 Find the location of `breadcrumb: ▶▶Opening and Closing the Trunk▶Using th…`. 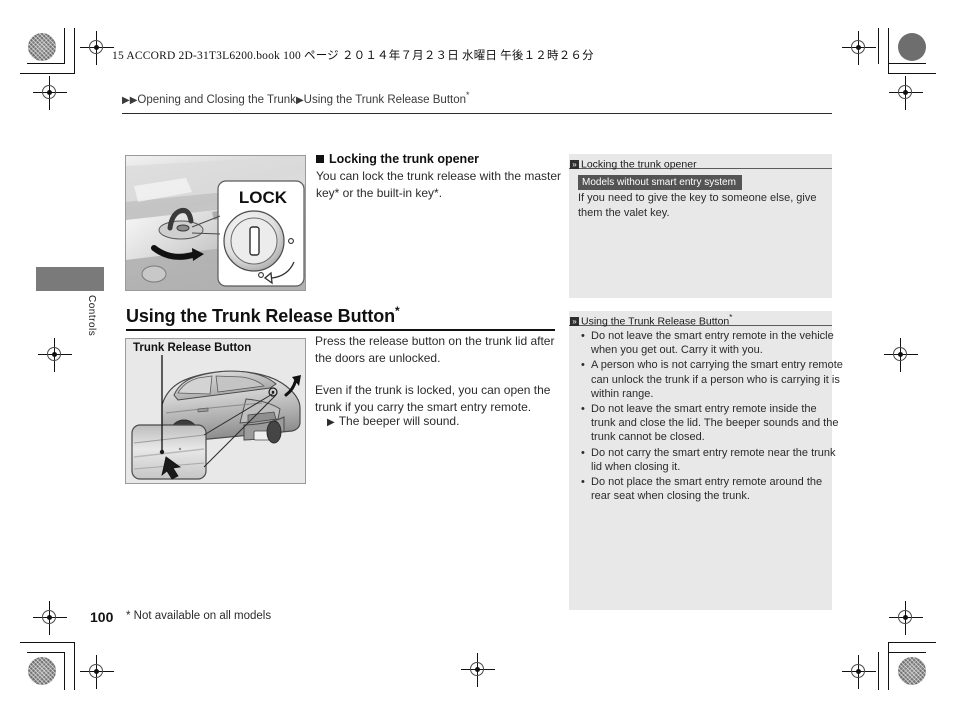

breadcrumb: ▶▶Opening and Closing the Trunk▶Using th… is located at coordinates (296, 98).